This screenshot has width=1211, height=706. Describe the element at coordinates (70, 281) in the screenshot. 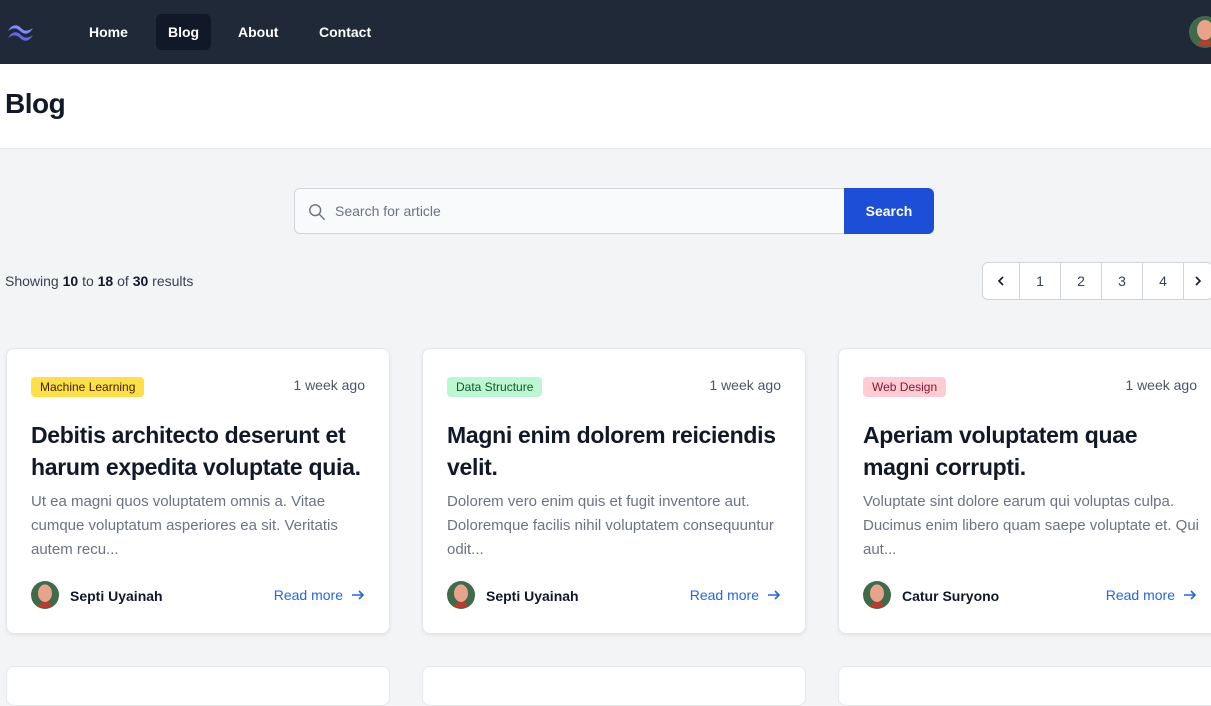

I see `results-from: 10` at that location.